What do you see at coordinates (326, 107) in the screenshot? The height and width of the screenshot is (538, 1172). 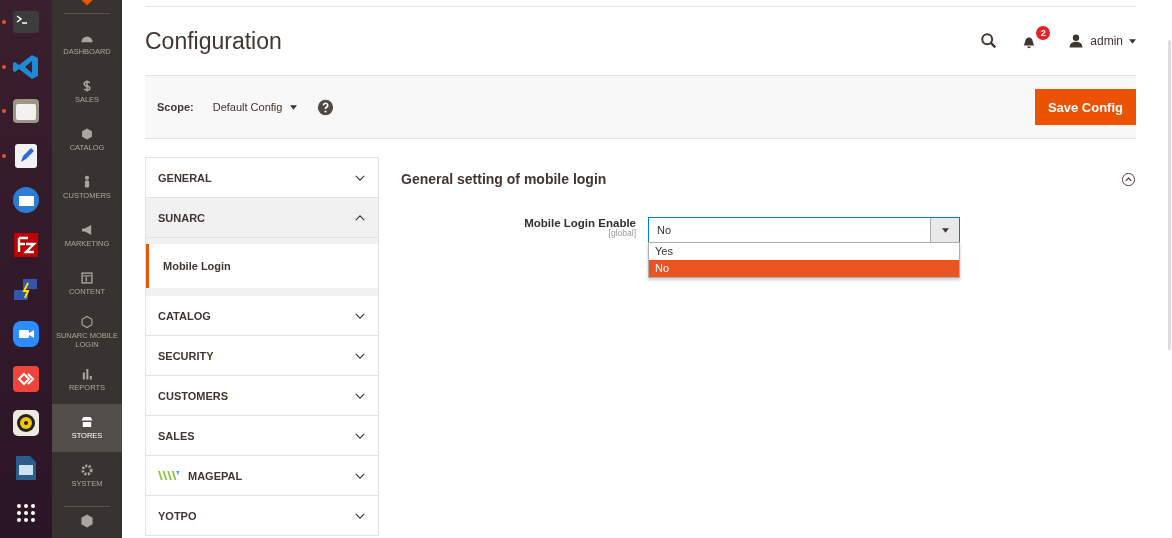 I see `help-icon` at bounding box center [326, 107].